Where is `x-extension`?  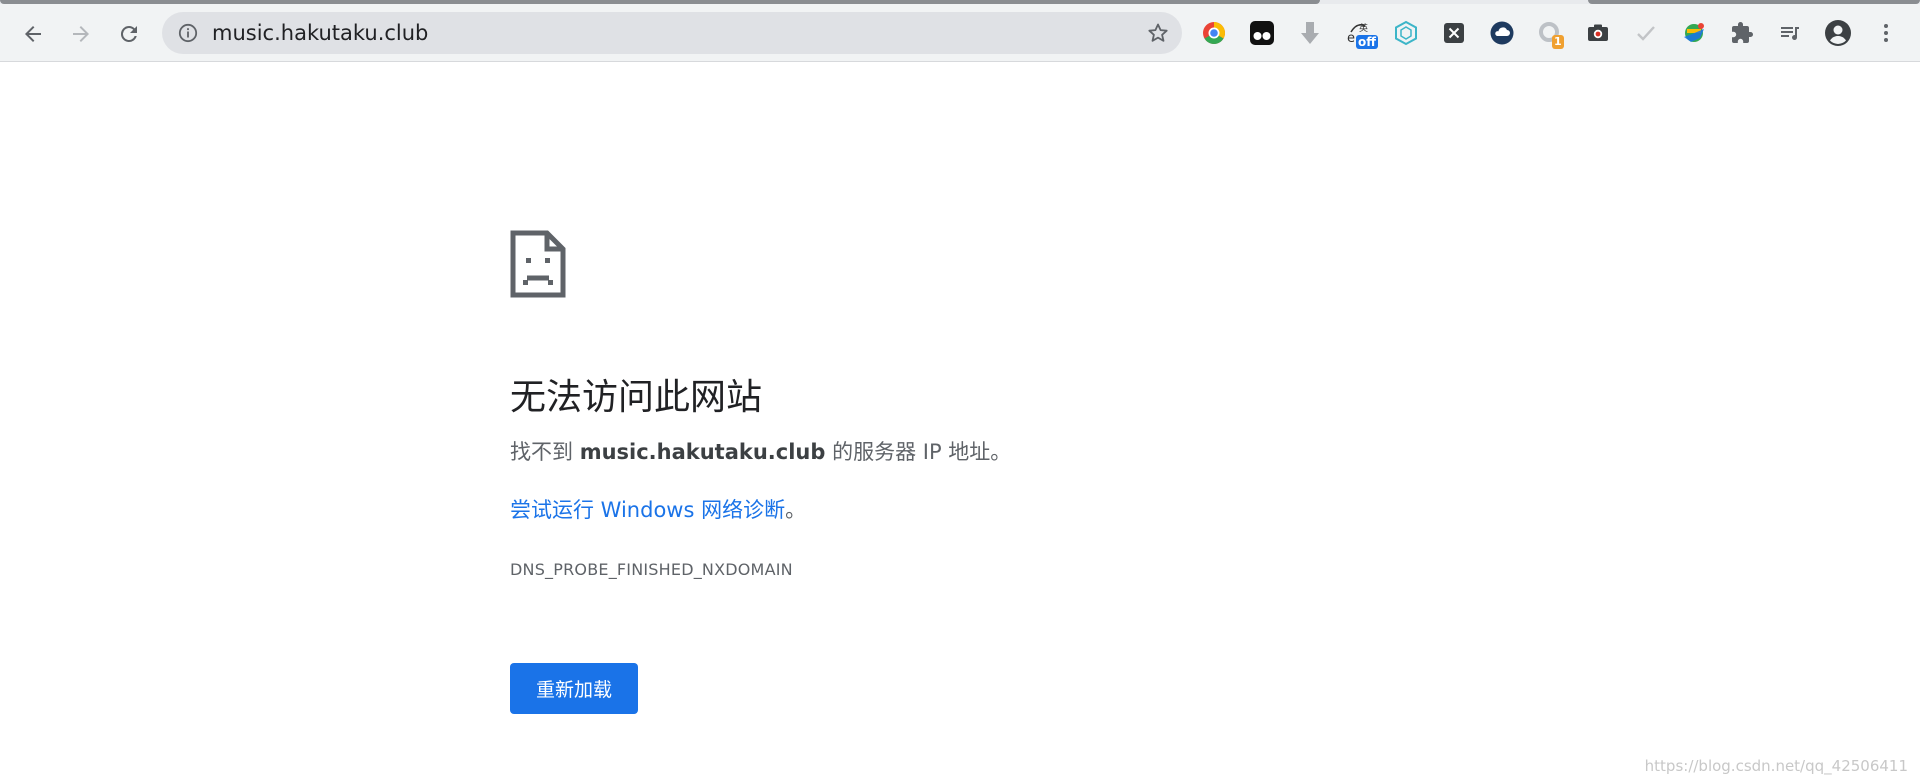 x-extension is located at coordinates (1454, 33).